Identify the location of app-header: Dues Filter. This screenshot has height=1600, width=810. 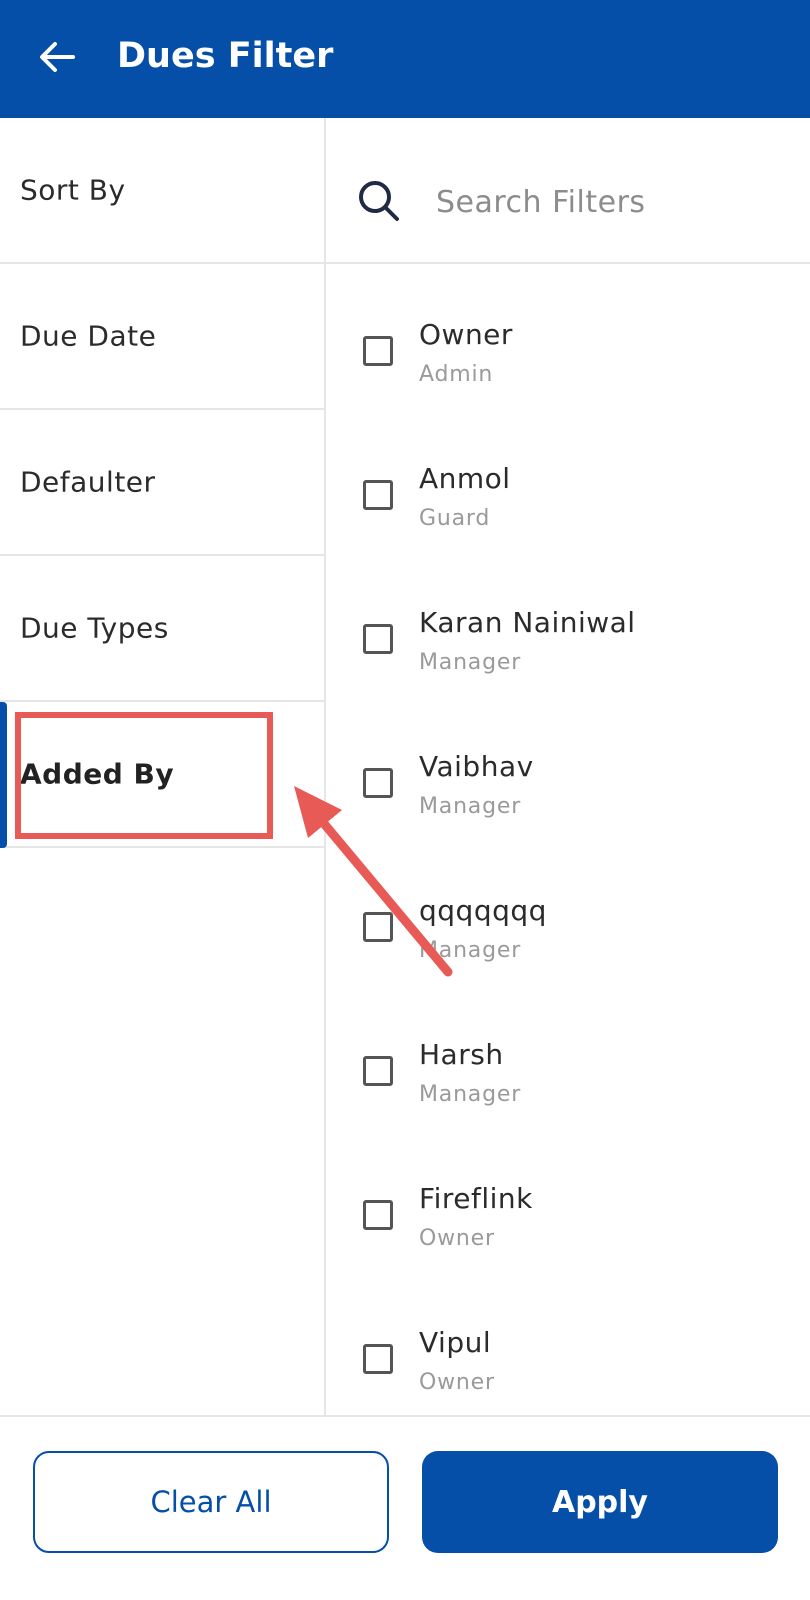
(405, 59).